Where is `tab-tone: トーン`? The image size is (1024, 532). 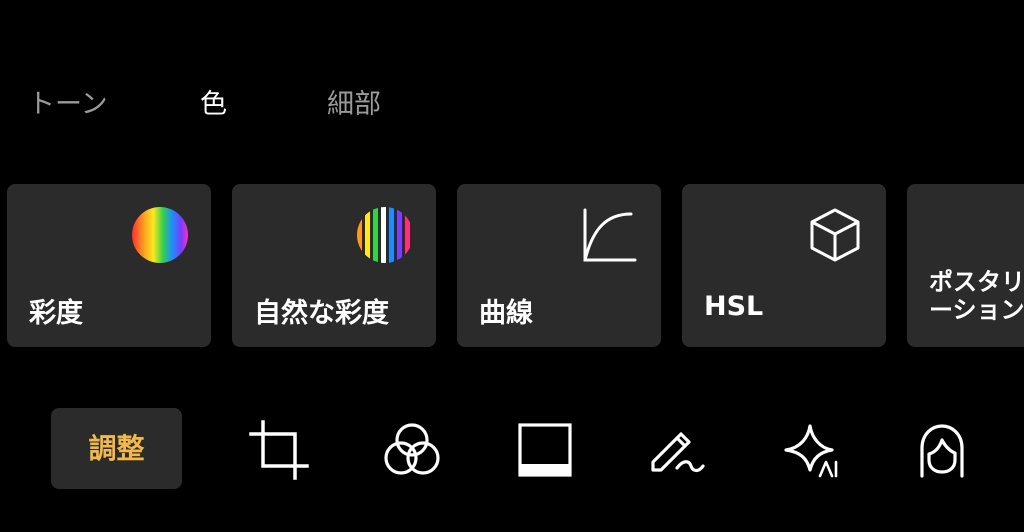 tab-tone: トーン is located at coordinates (68, 105).